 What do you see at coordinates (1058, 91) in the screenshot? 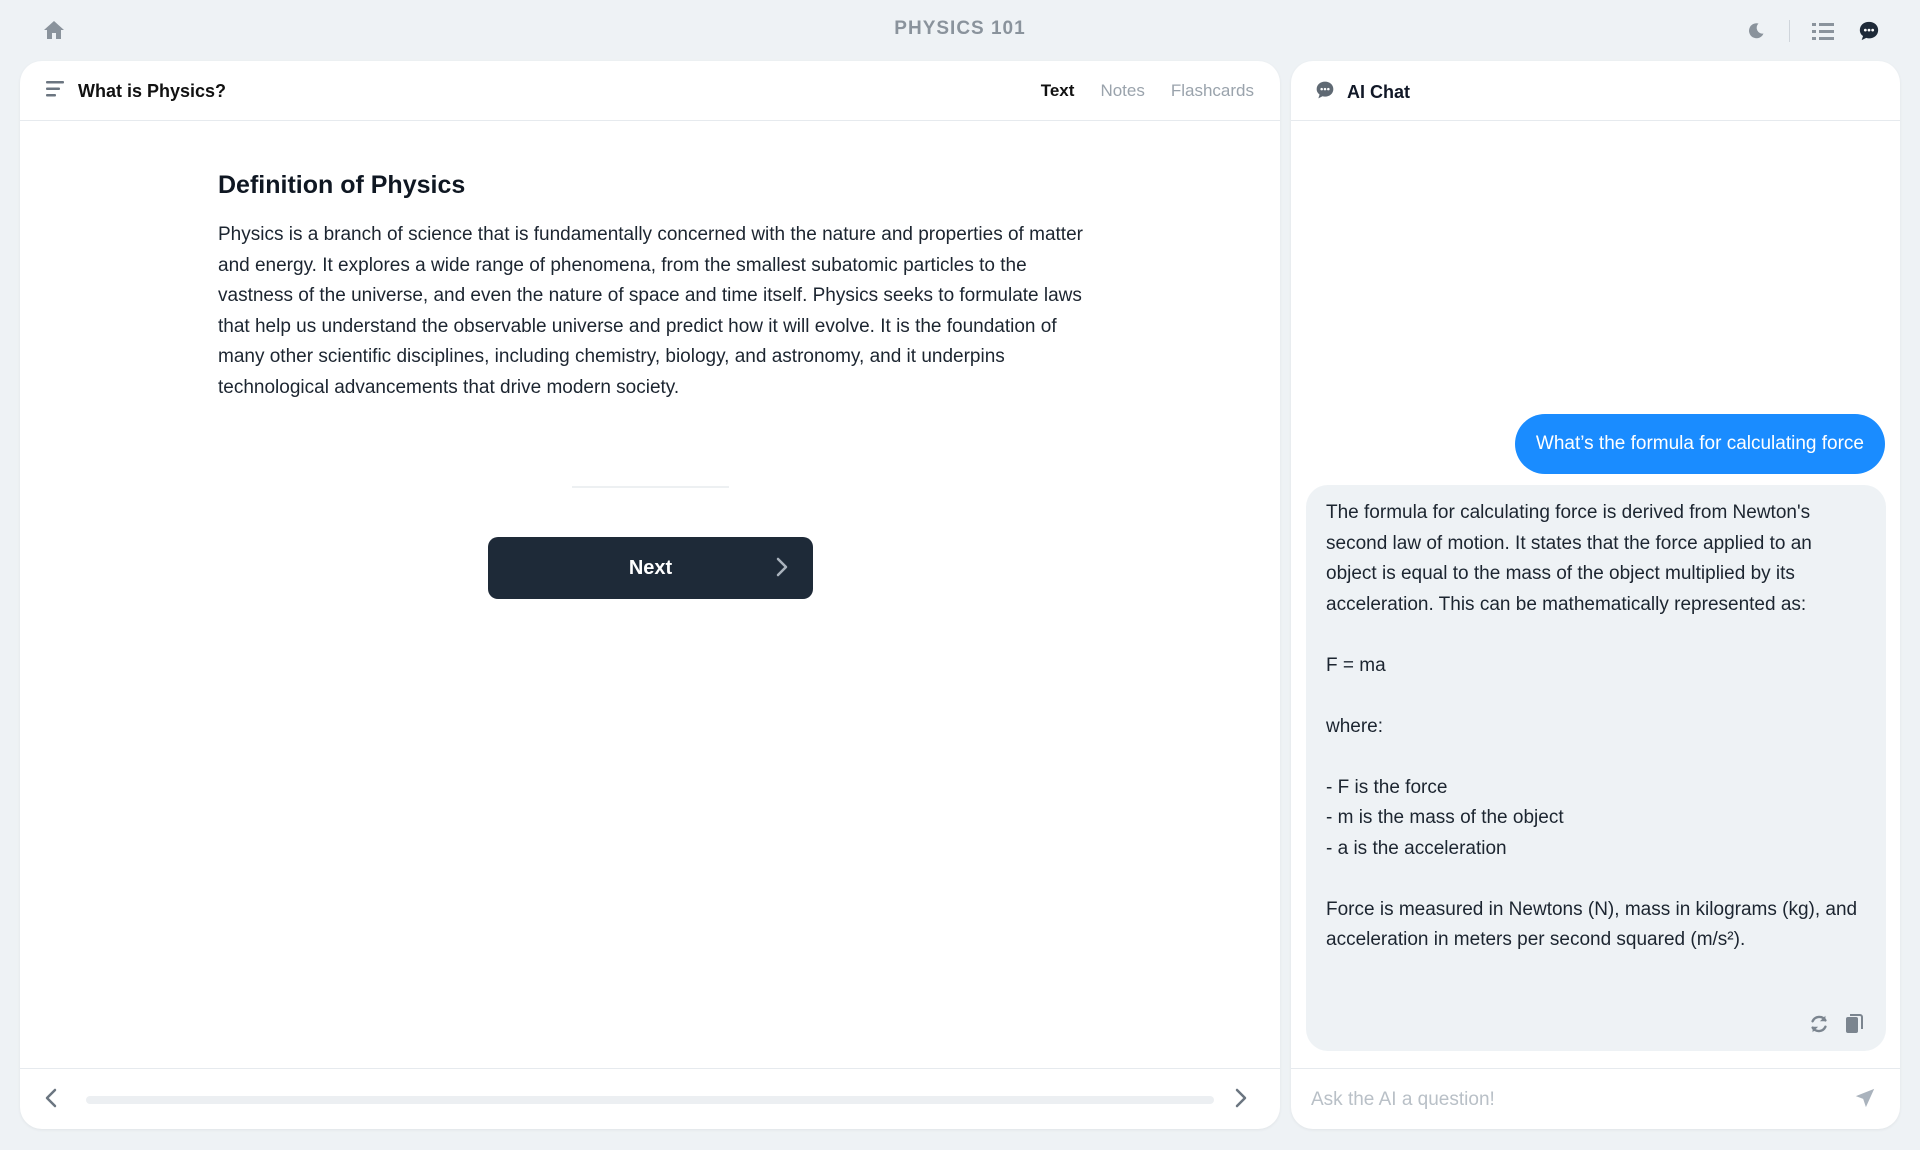
I see `tab-text: Text` at bounding box center [1058, 91].